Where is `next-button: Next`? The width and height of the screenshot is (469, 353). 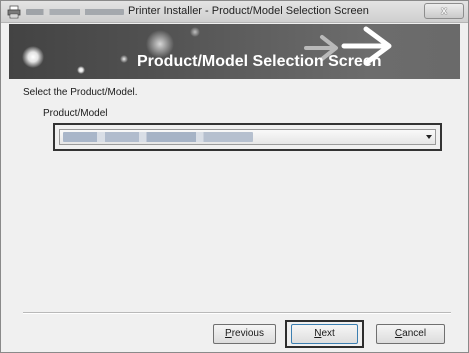 next-button: Next is located at coordinates (324, 334).